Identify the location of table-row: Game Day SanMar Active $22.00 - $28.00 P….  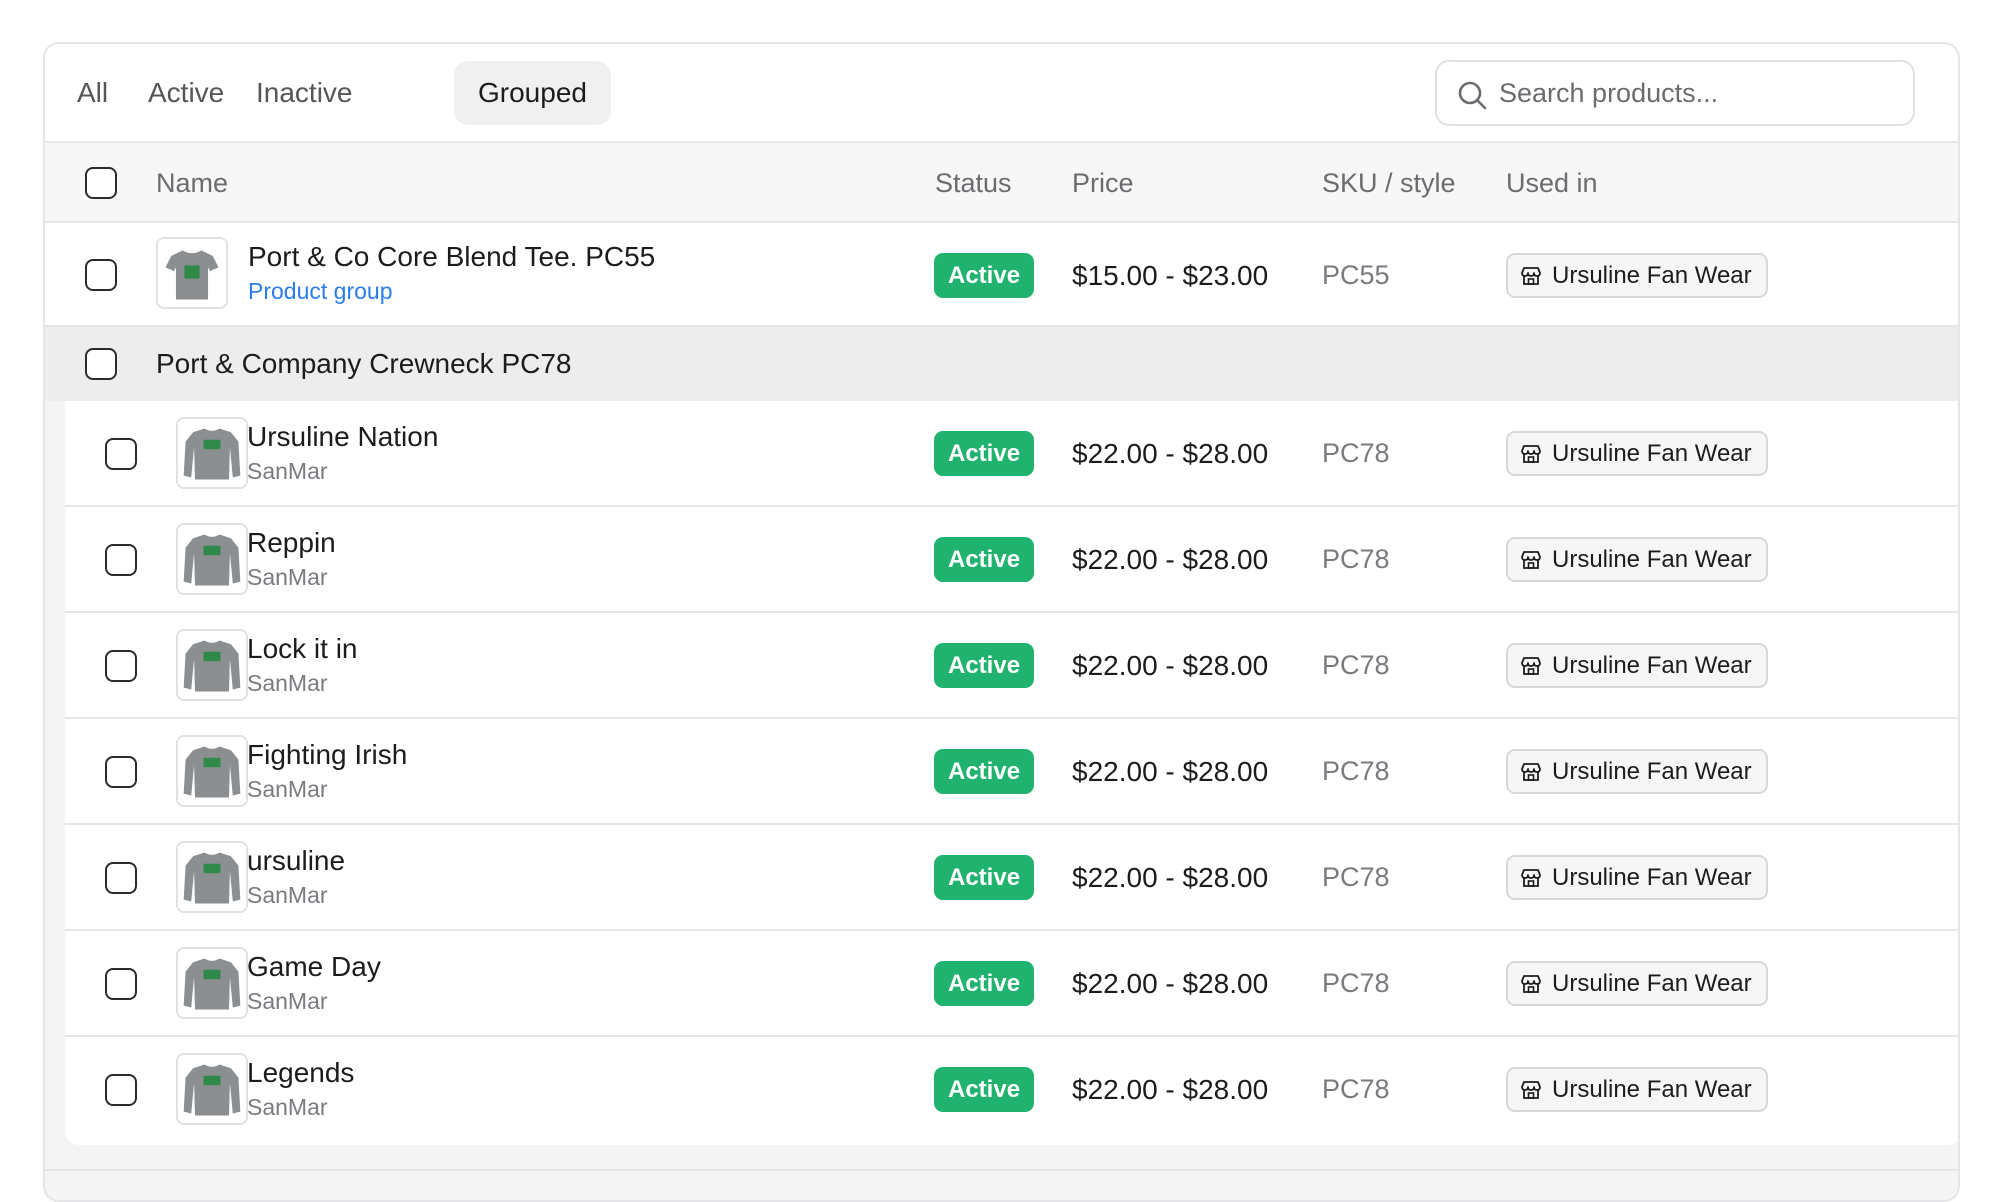
(1011, 984).